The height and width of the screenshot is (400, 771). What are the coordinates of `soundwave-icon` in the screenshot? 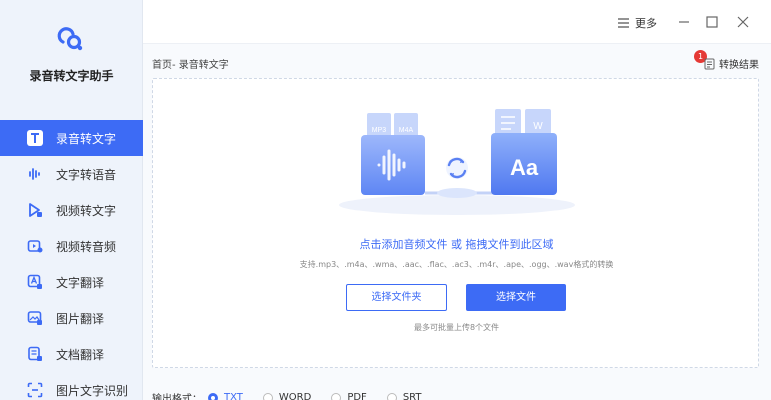 It's located at (35, 174).